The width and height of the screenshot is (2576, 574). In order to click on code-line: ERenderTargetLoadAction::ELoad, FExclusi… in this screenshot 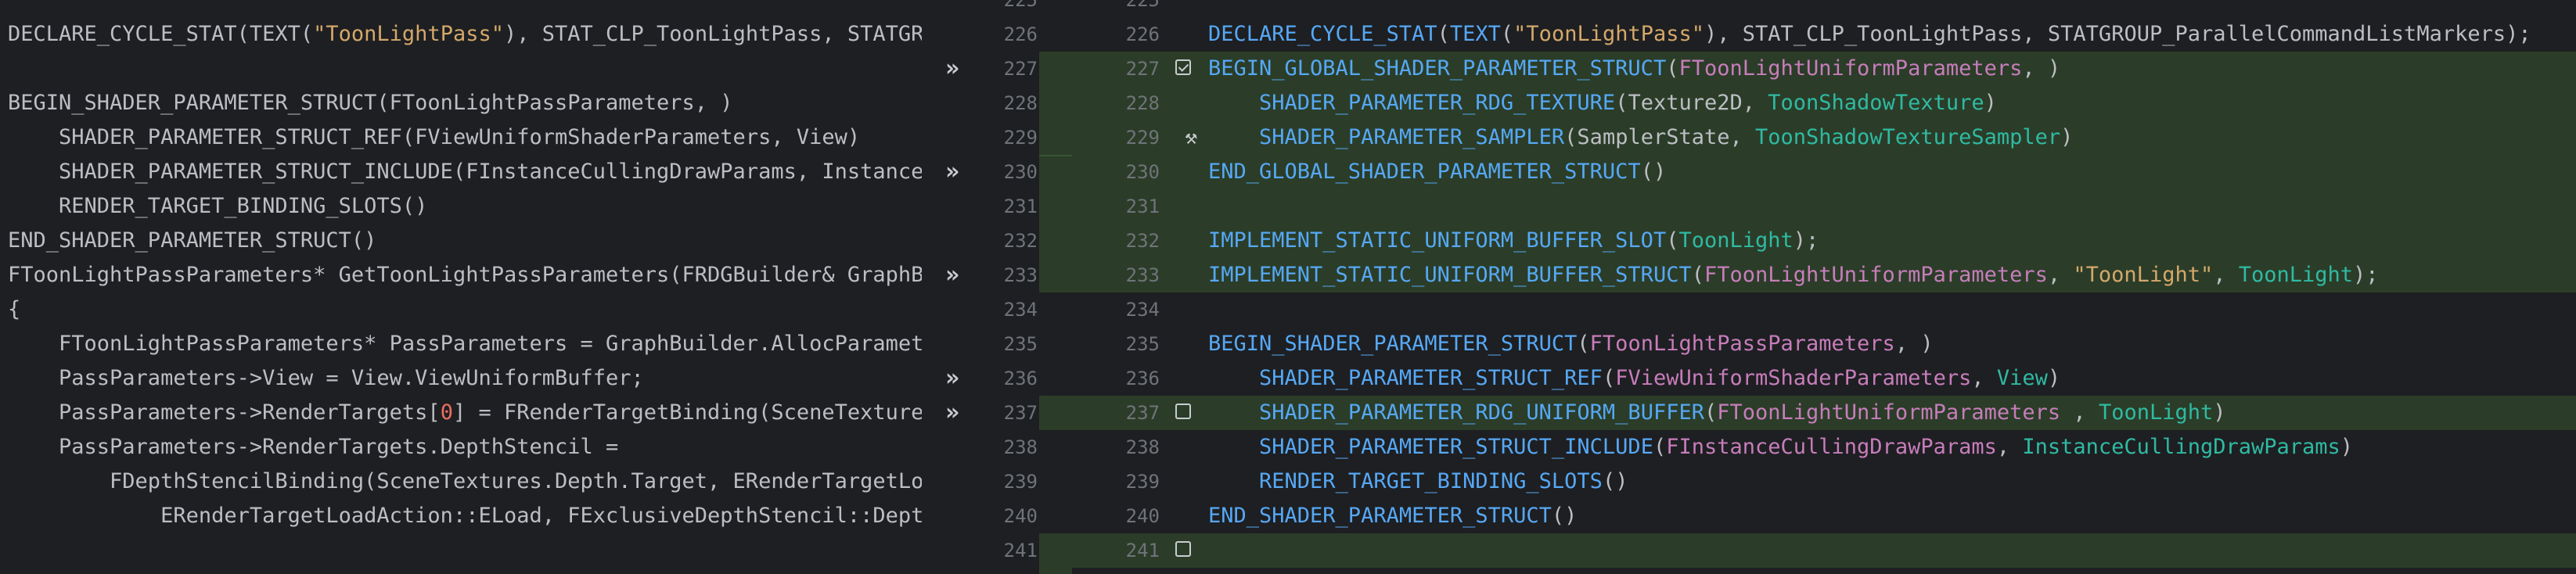, I will do `click(461, 516)`.